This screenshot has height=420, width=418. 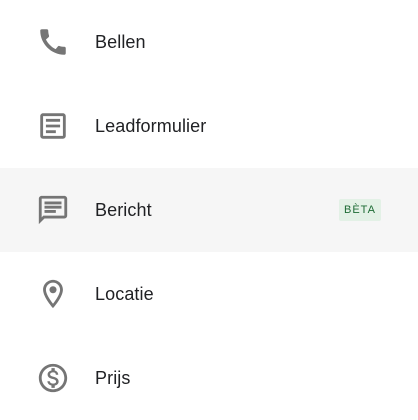 What do you see at coordinates (124, 293) in the screenshot?
I see `menu-item-label: Locatie` at bounding box center [124, 293].